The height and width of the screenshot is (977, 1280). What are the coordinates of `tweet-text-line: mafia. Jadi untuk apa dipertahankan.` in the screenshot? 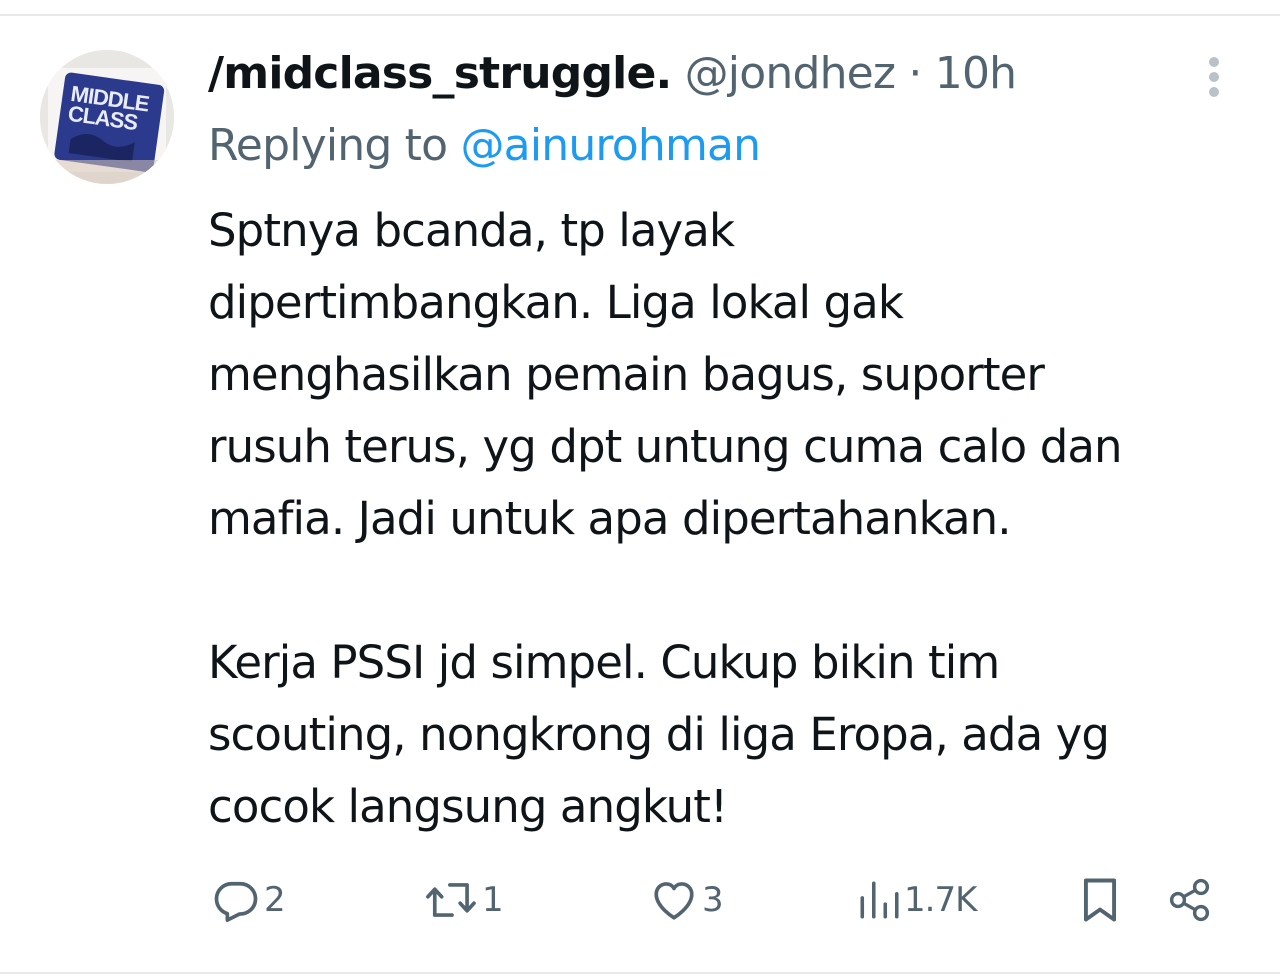 It's located at (610, 518).